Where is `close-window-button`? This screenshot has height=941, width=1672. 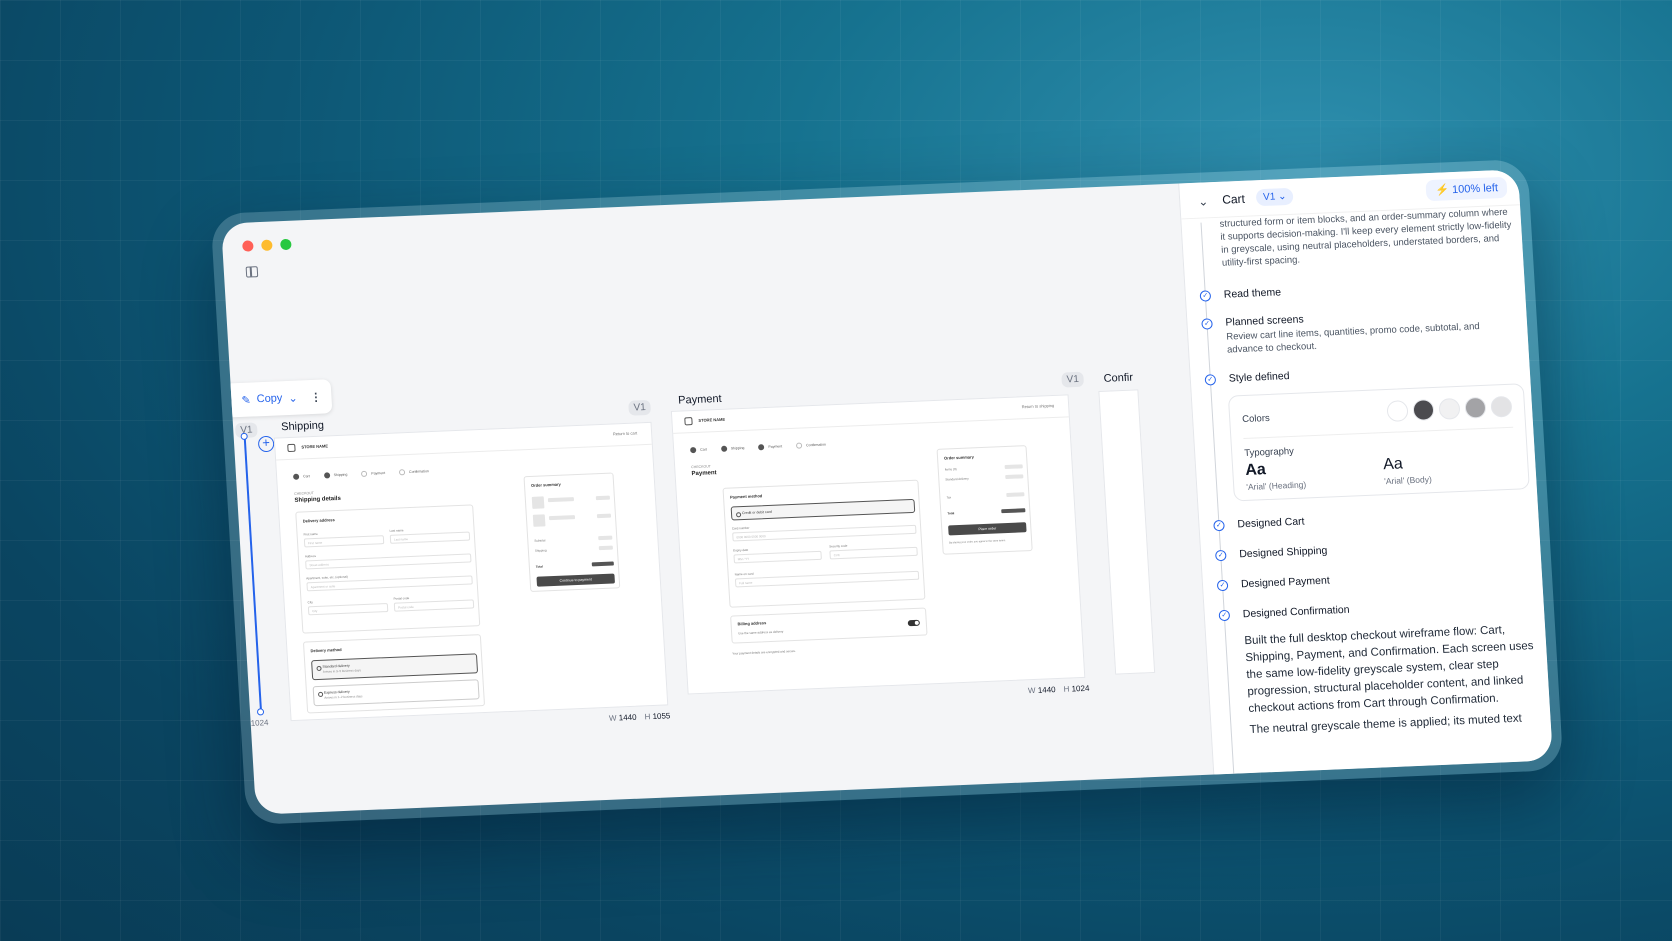
close-window-button is located at coordinates (248, 246).